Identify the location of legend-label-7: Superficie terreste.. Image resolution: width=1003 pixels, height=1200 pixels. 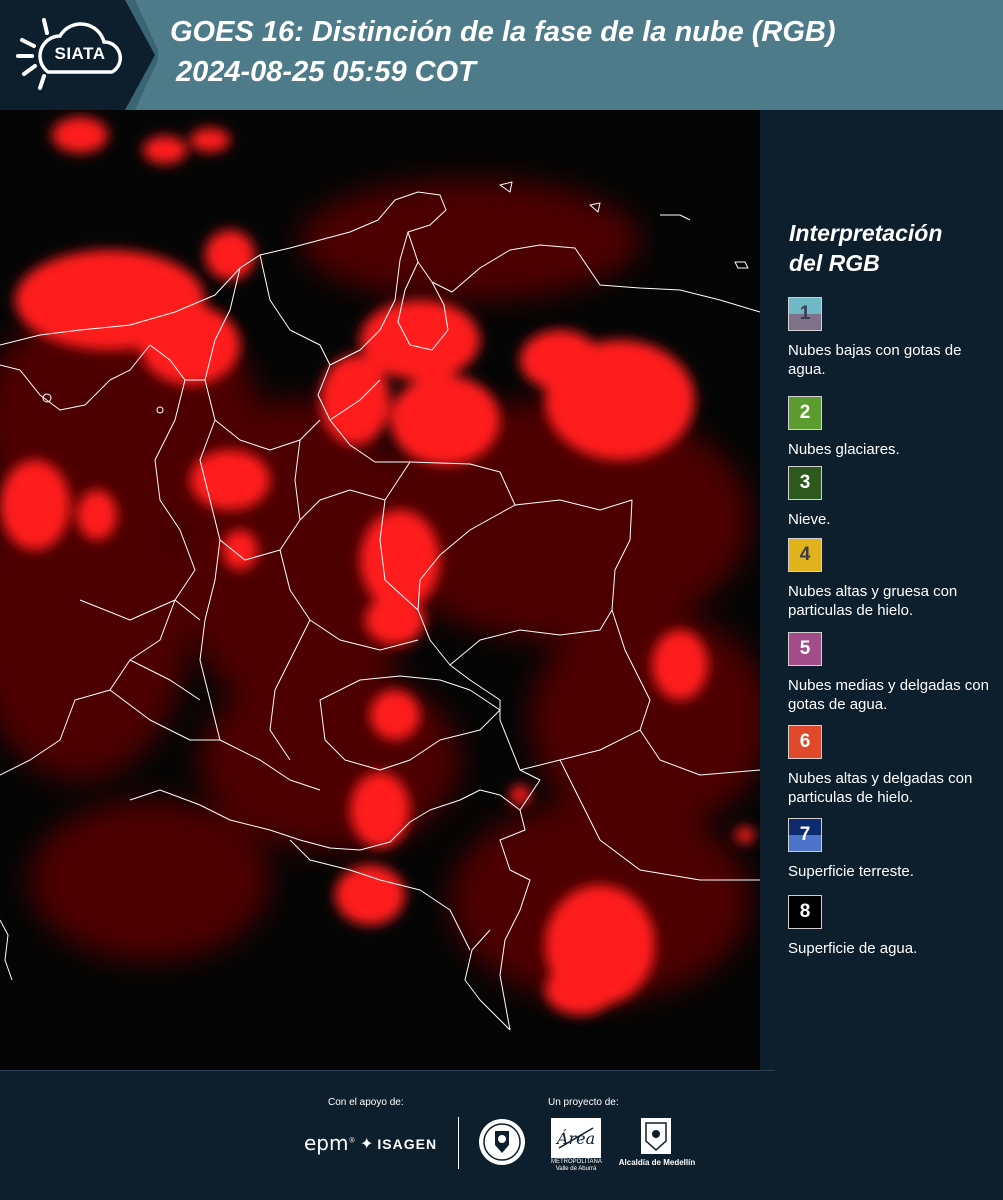
(851, 871).